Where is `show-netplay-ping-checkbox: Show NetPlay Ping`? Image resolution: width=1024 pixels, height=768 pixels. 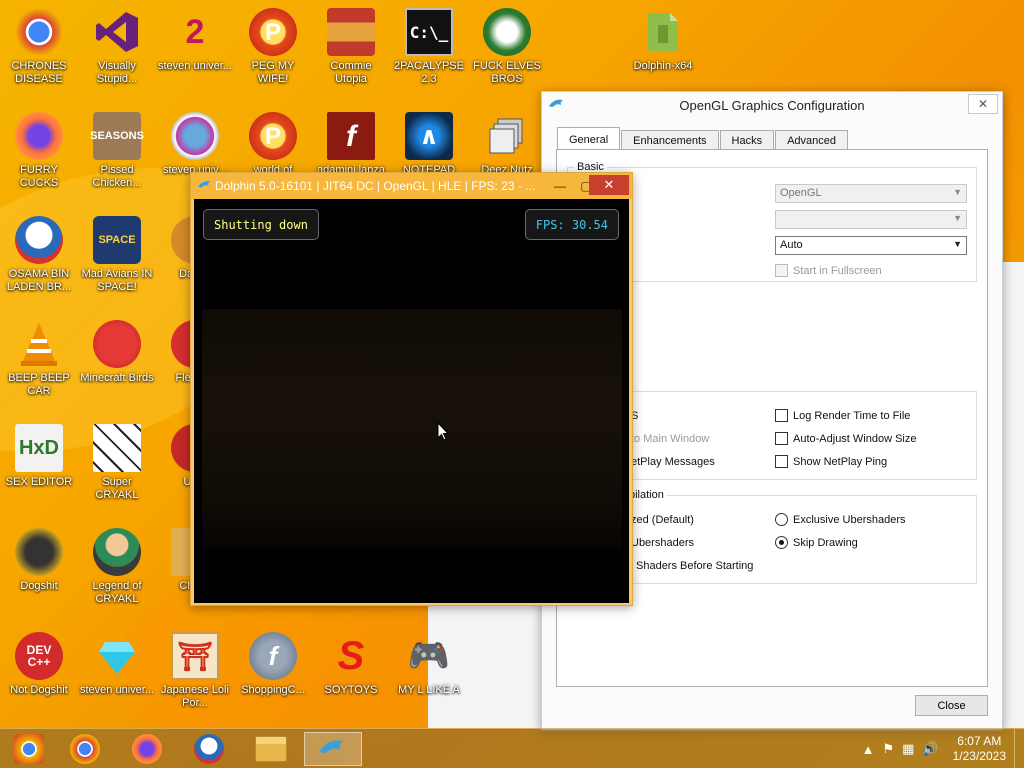
show-netplay-ping-checkbox: Show NetPlay Ping is located at coordinates (831, 461).